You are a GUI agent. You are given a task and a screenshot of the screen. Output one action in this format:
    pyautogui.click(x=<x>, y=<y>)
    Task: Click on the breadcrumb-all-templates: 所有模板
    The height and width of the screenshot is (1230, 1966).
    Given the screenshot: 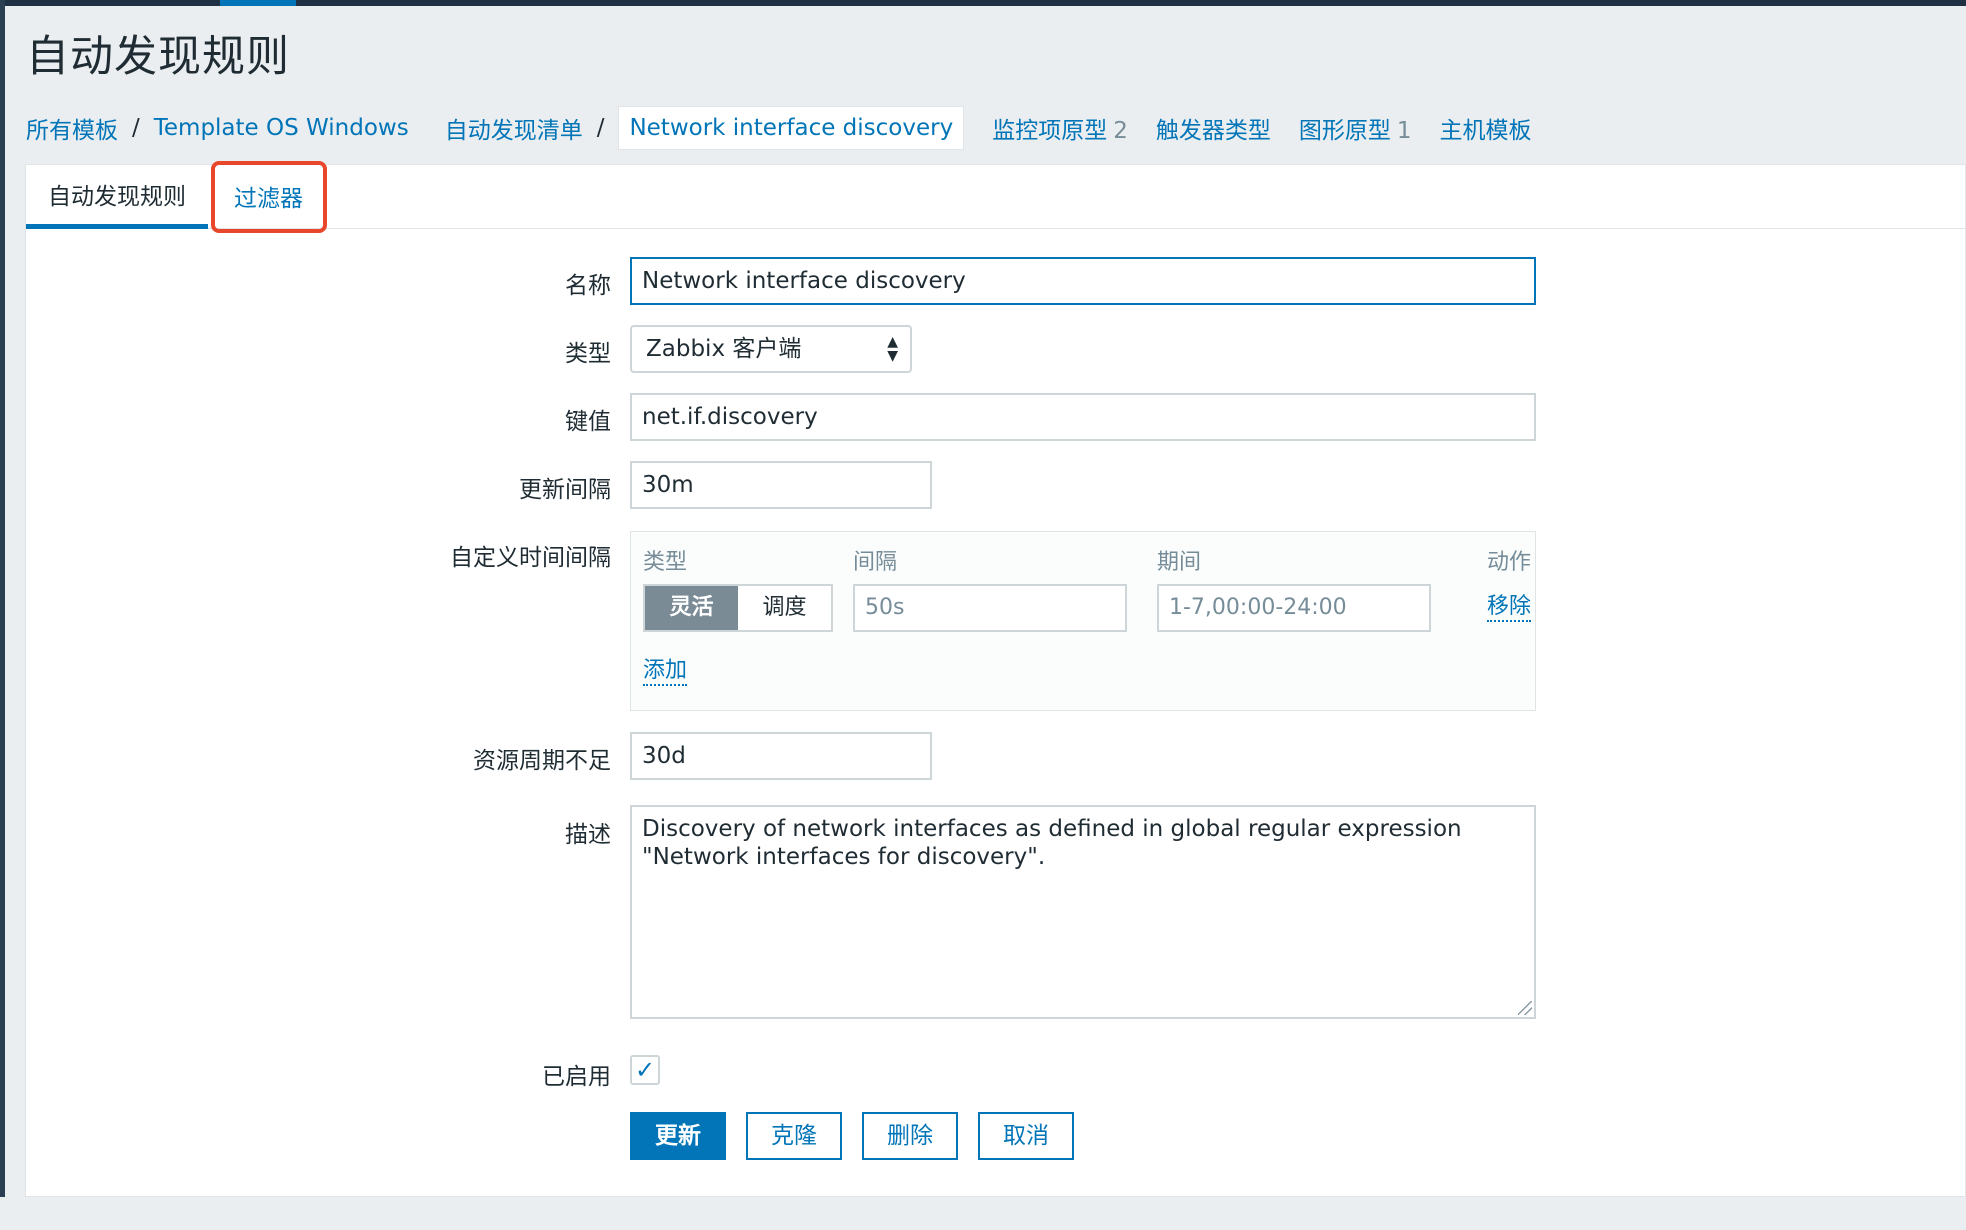 What is the action you would take?
    pyautogui.click(x=72, y=128)
    